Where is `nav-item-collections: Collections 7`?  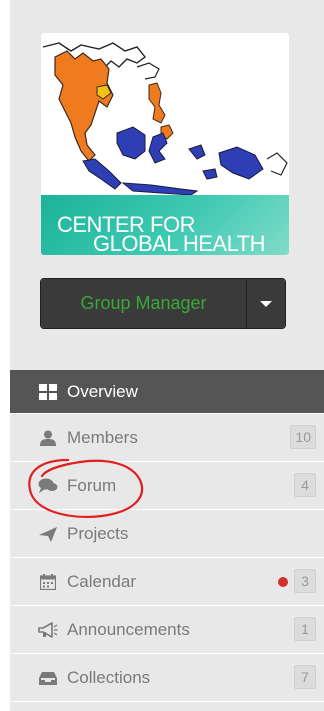
nav-item-collections: Collections 7 is located at coordinates (167, 678).